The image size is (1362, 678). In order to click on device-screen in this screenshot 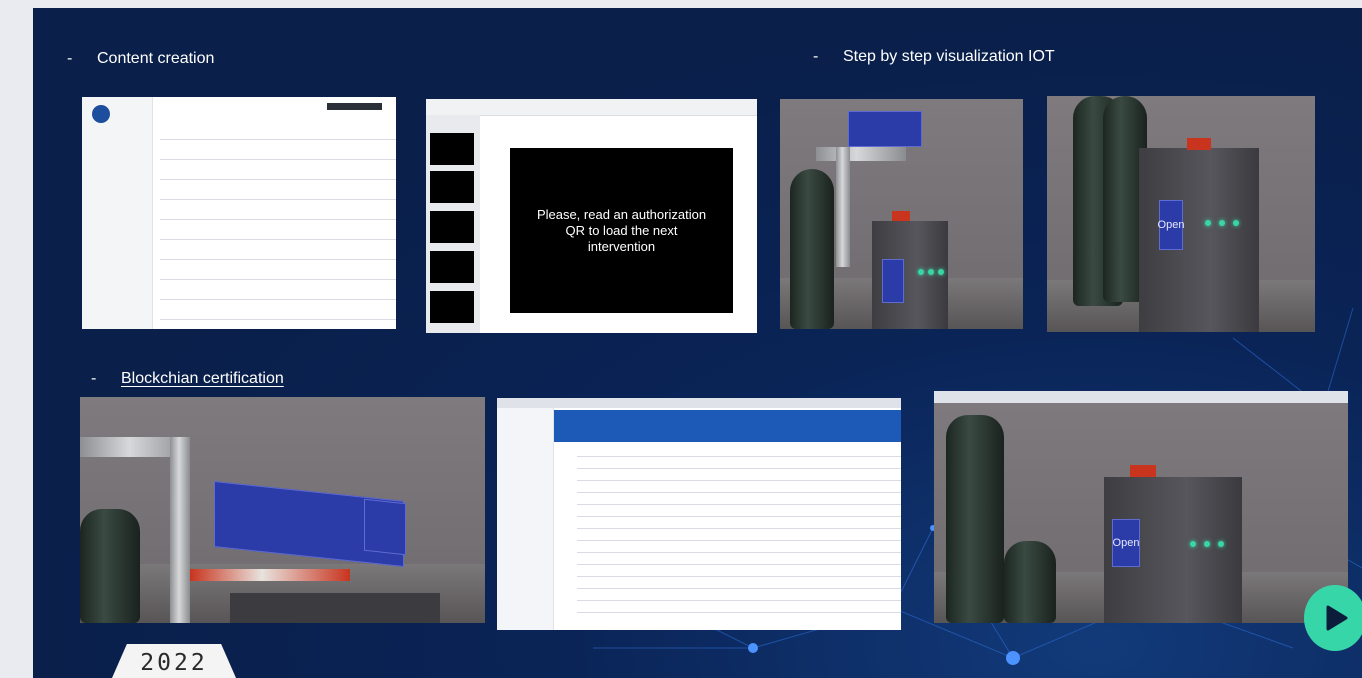, I will do `click(893, 281)`.